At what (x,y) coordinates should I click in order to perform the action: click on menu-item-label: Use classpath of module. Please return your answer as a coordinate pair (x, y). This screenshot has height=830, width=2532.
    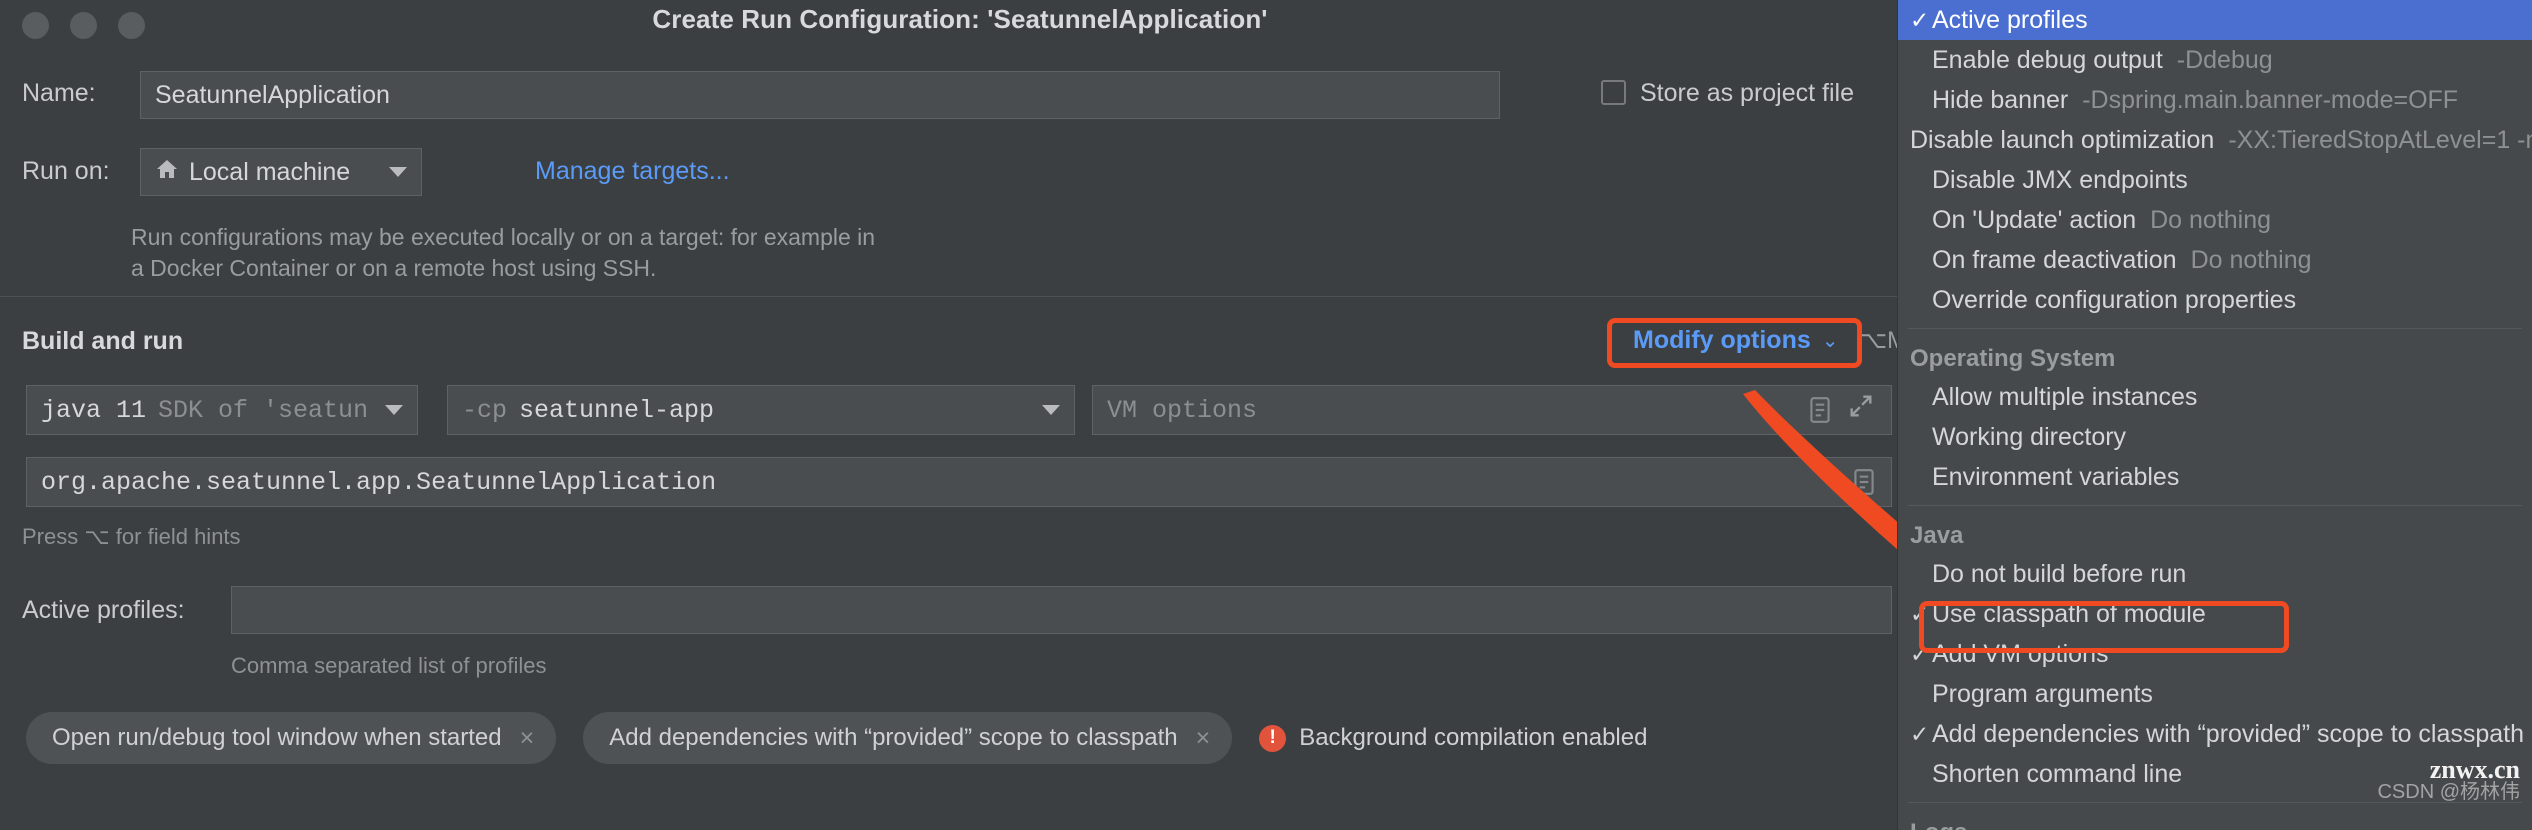
    Looking at the image, I should click on (2069, 613).